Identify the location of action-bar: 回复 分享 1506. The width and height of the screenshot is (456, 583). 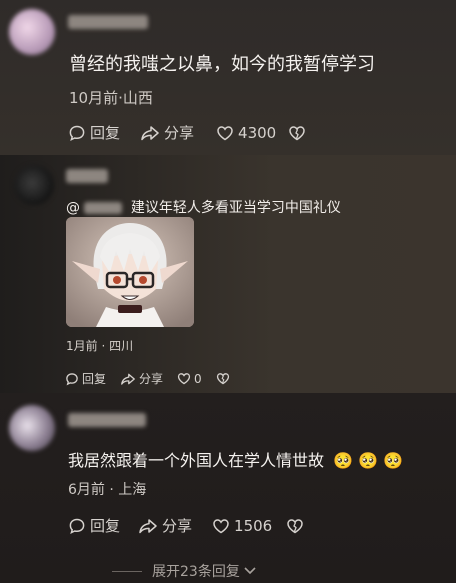
(186, 525).